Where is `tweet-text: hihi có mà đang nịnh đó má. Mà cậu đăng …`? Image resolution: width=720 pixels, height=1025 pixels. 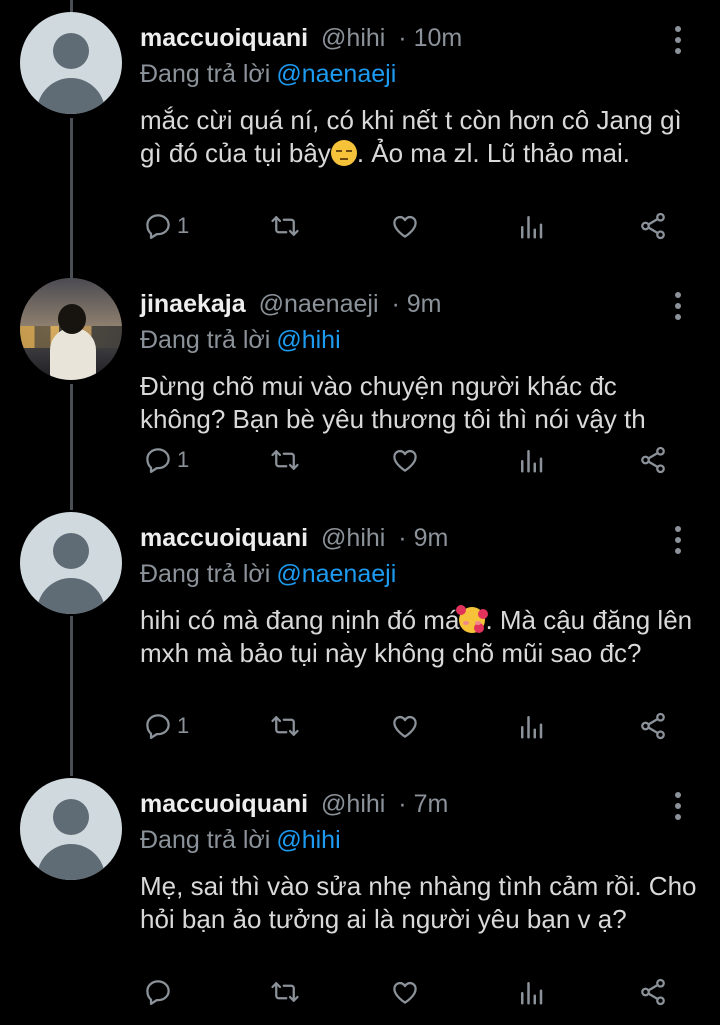 tweet-text: hihi có mà đang nịnh đó má. Mà cậu đăng … is located at coordinates (416, 636).